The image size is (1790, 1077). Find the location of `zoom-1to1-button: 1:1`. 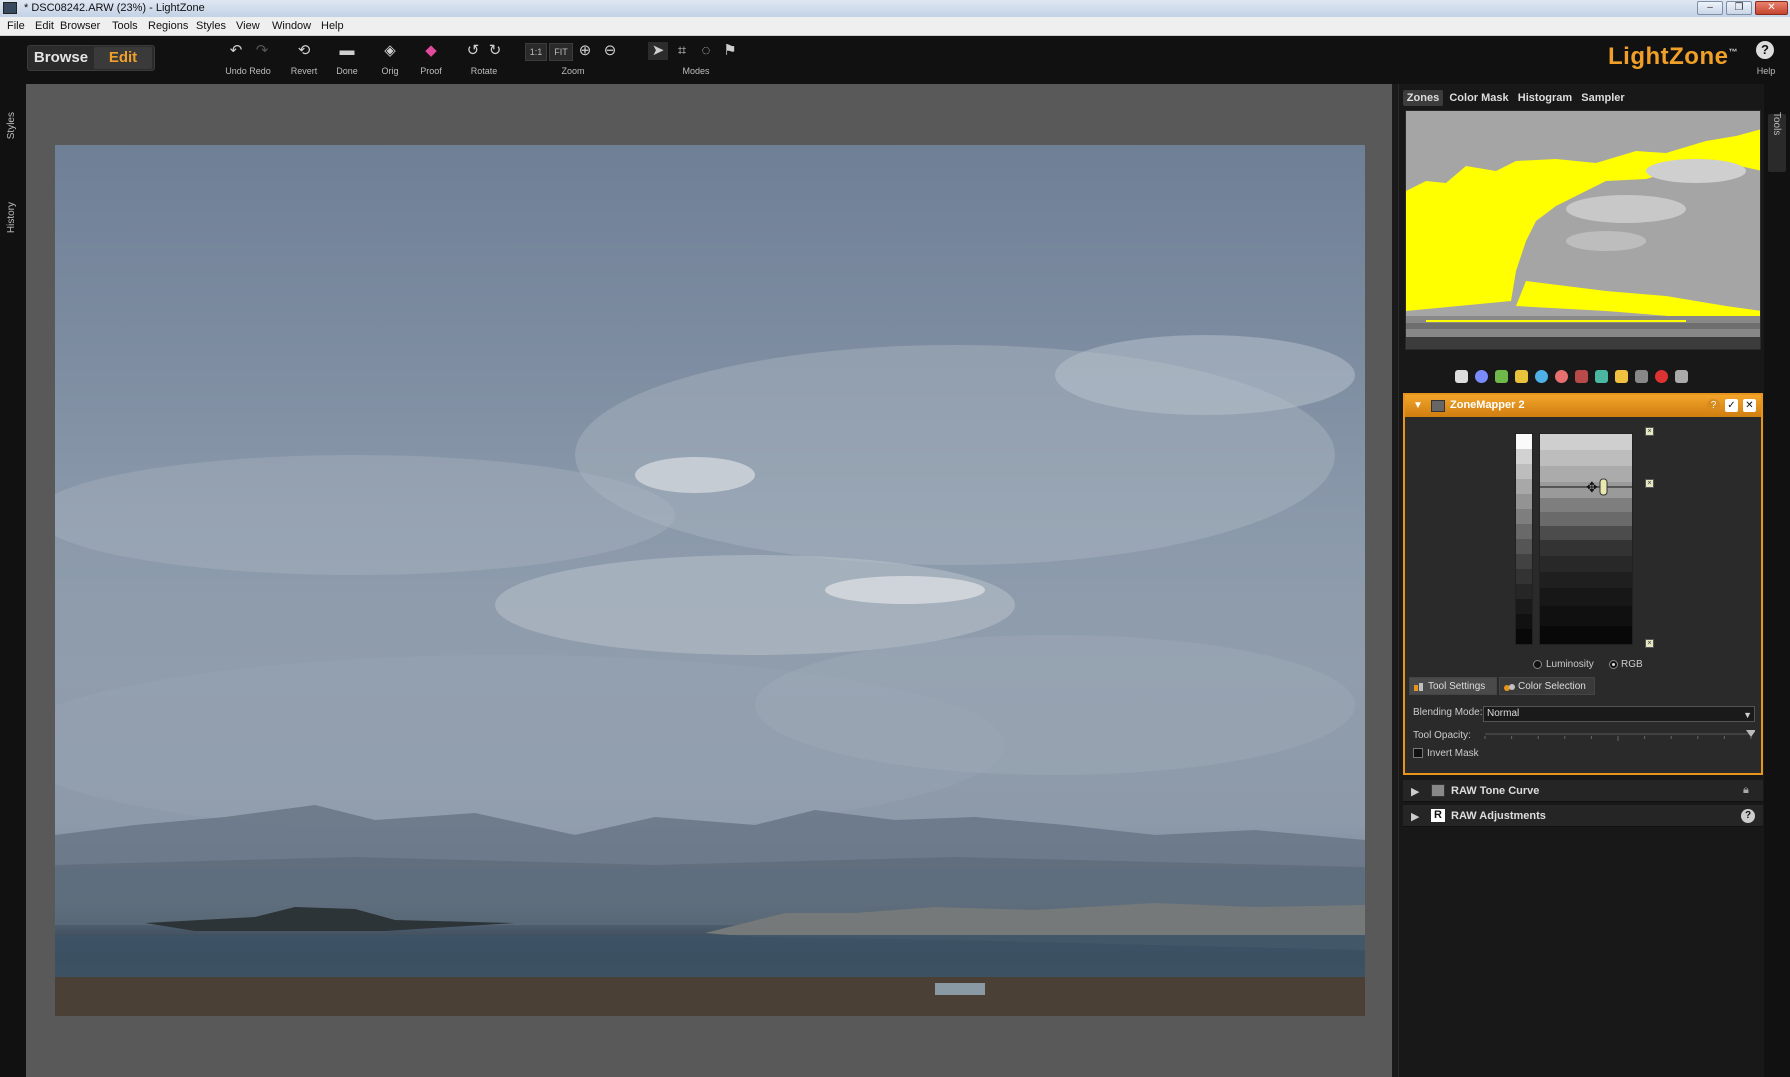

zoom-1to1-button: 1:1 is located at coordinates (536, 52).